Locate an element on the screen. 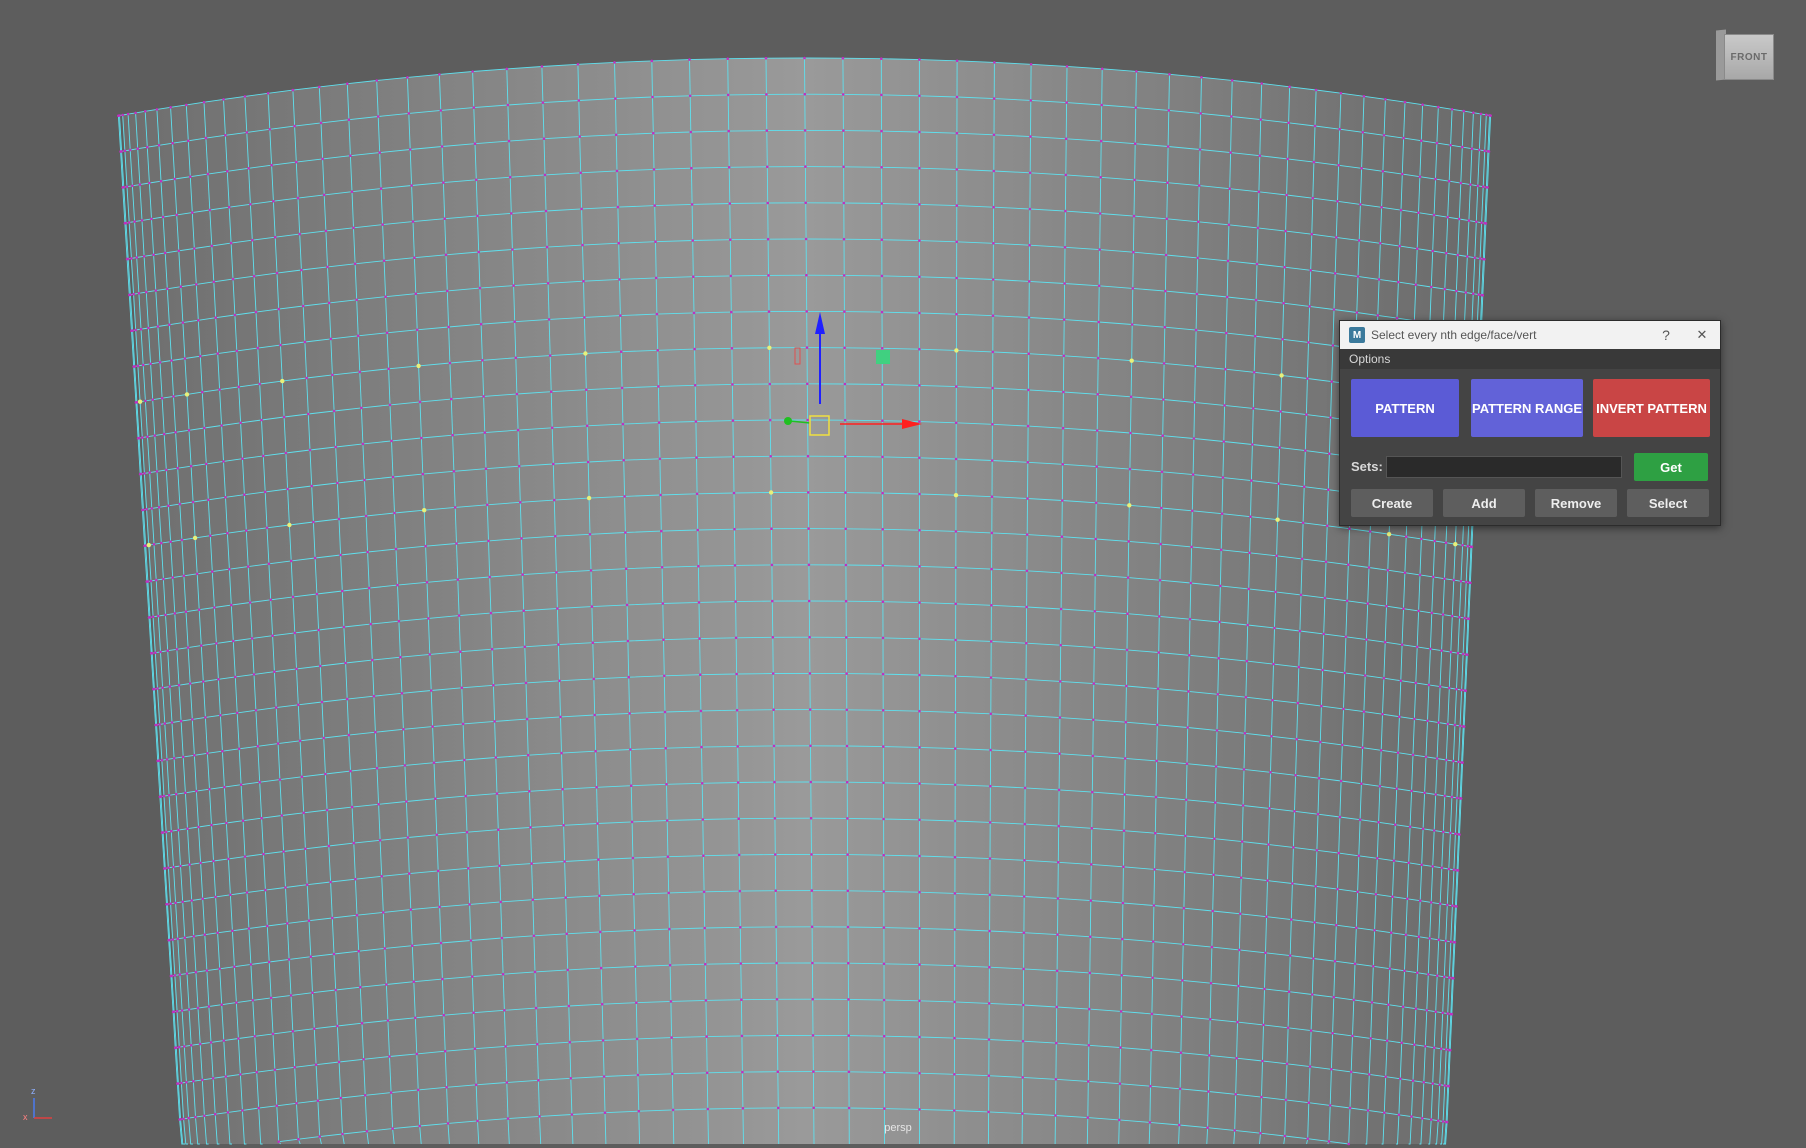 The width and height of the screenshot is (1806, 1148). add-button: Add is located at coordinates (1484, 503).